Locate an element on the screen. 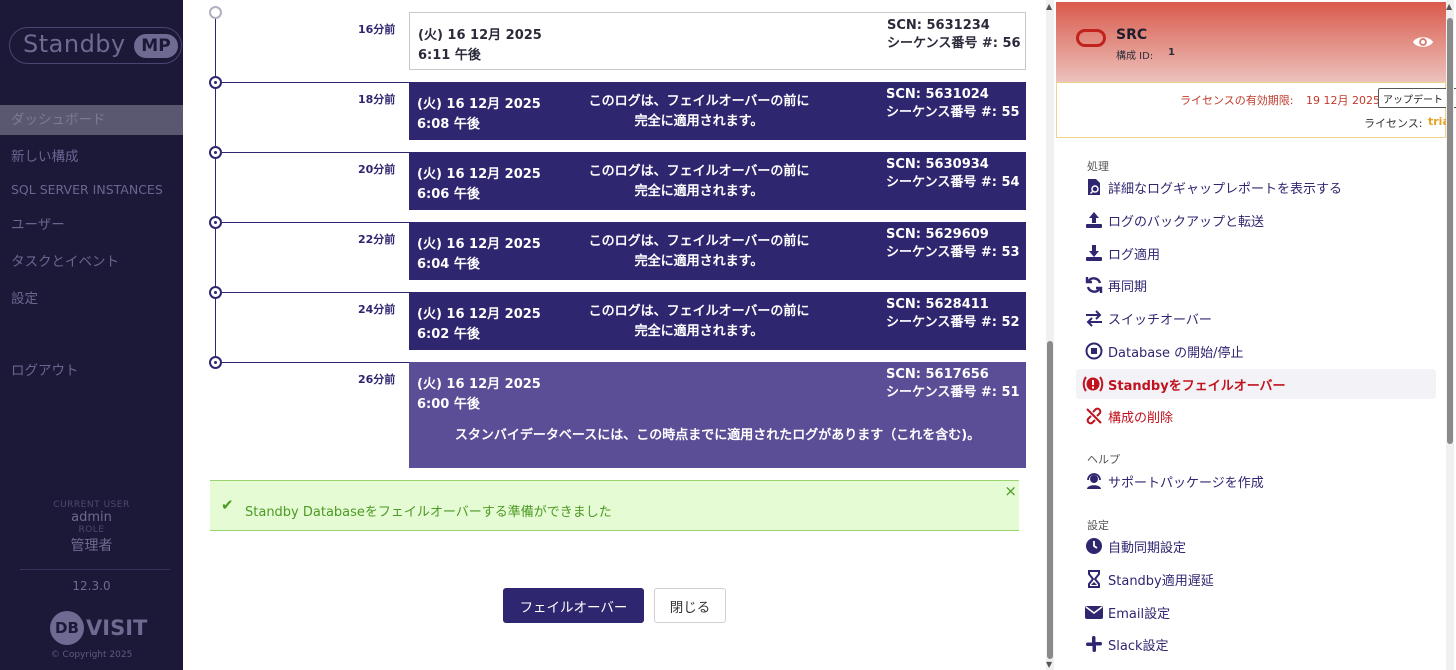 Image resolution: width=1456 pixels, height=670 pixels. log-apply-action: ログ適用 is located at coordinates (1260, 252).